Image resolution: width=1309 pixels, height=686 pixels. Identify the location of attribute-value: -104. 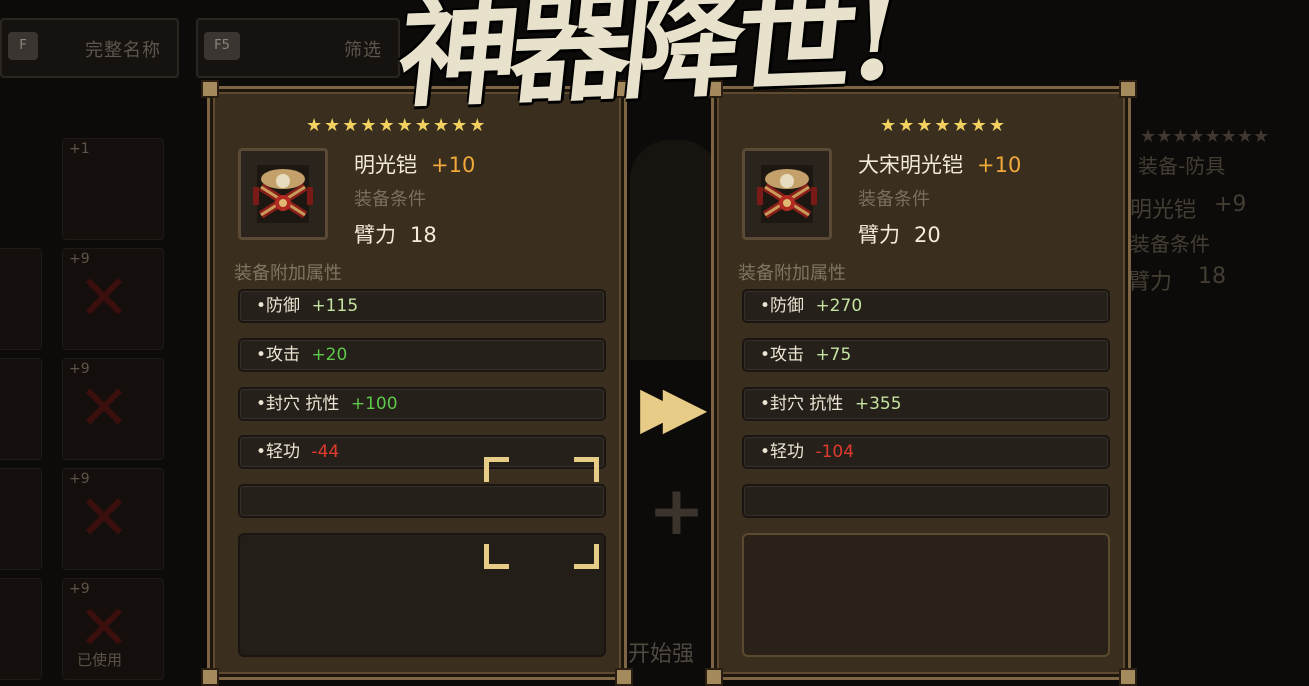
(835, 452).